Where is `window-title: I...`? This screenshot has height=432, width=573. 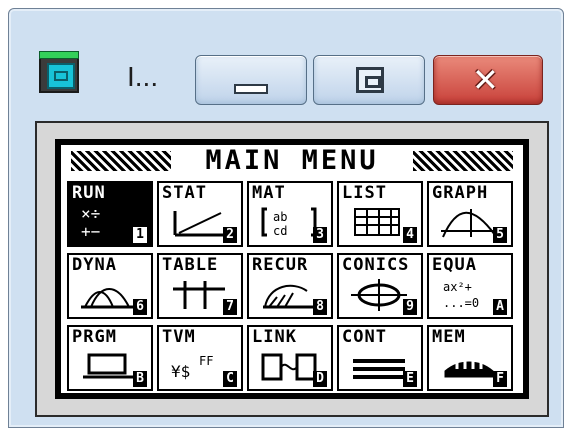
window-title: I... is located at coordinates (143, 76).